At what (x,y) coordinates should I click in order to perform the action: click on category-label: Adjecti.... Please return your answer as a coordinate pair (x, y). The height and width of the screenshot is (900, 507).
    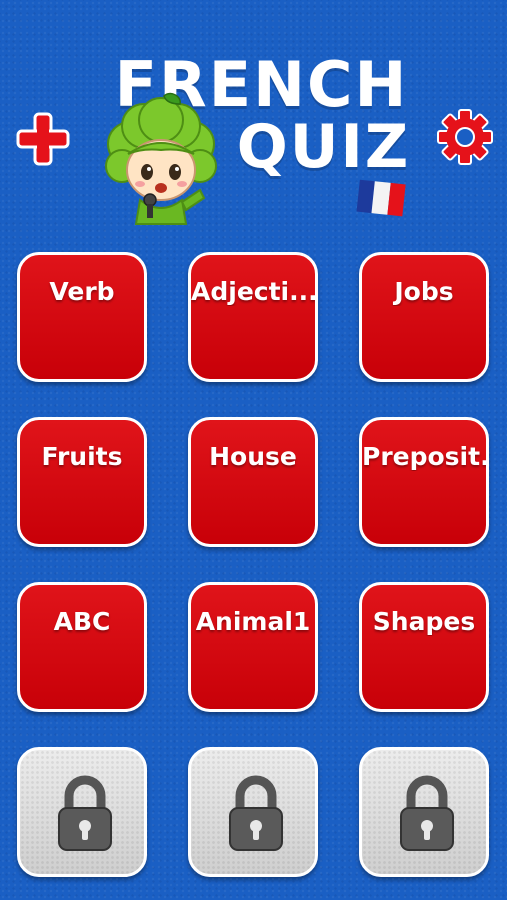
    Looking at the image, I should click on (253, 291).